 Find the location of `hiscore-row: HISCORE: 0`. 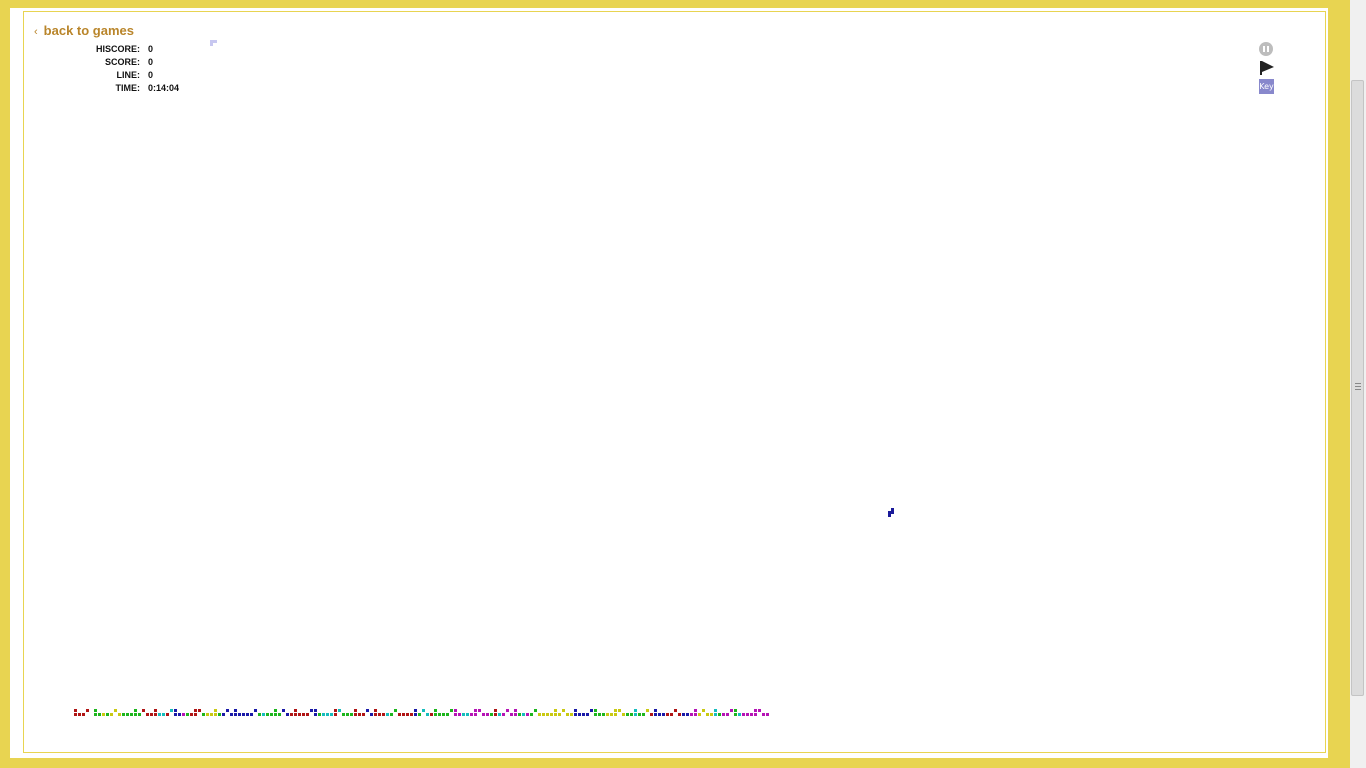

hiscore-row: HISCORE: 0 is located at coordinates (124, 49).